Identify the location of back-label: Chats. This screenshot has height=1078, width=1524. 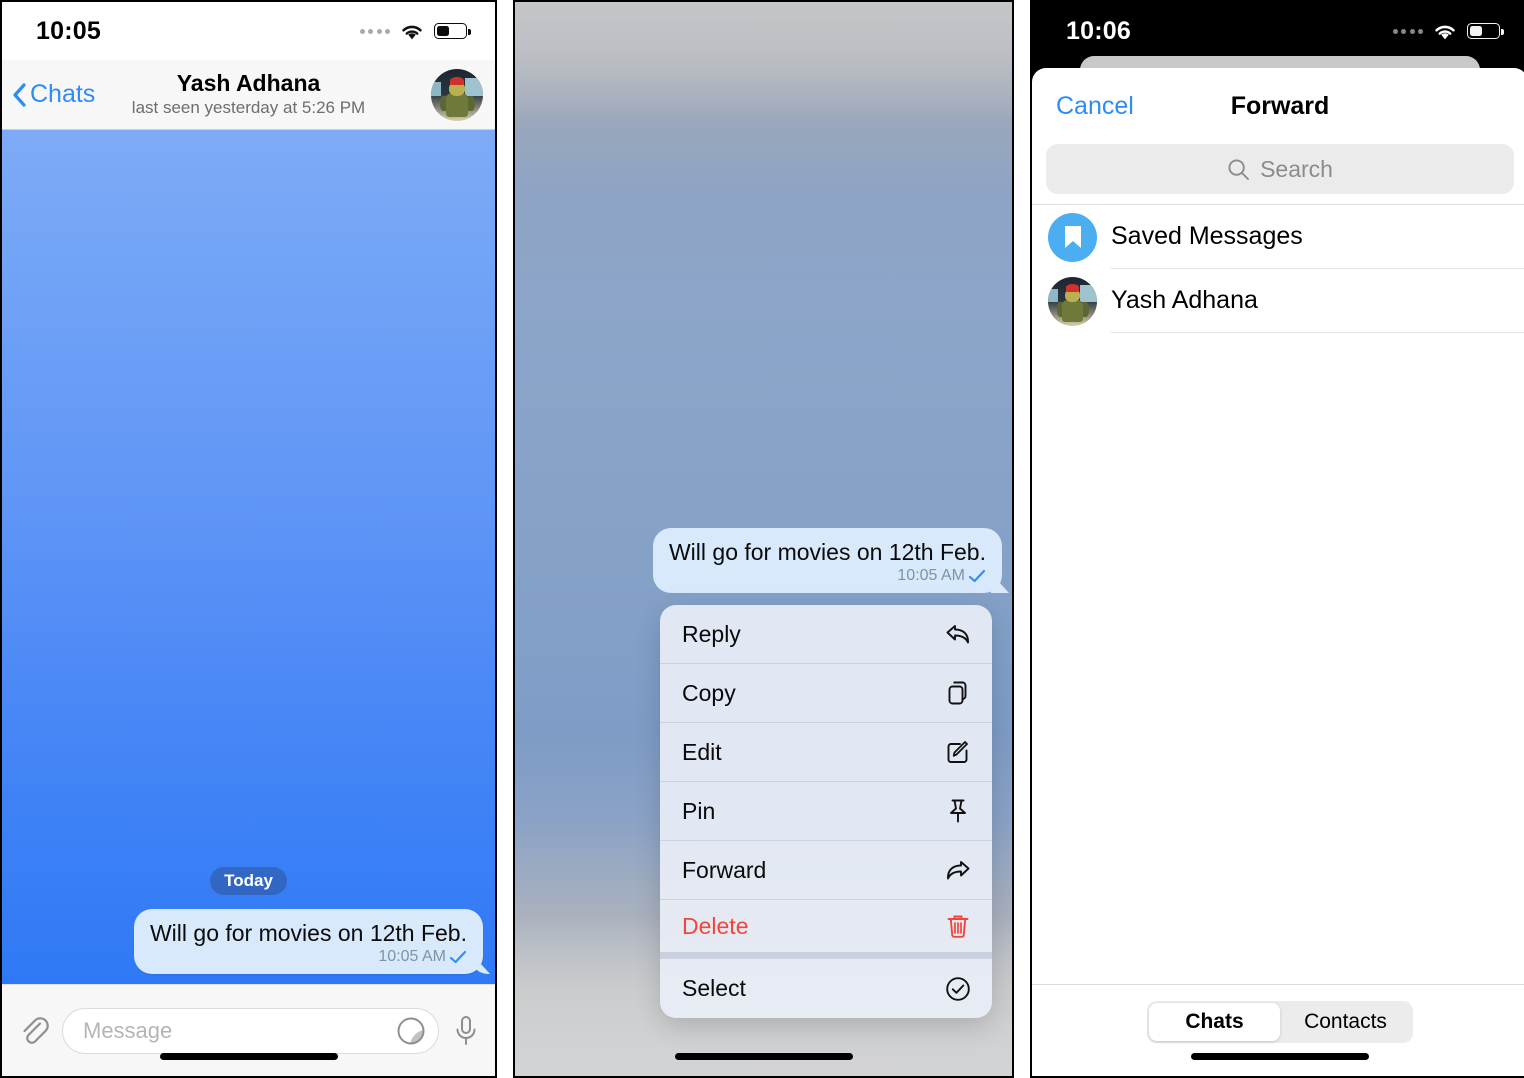
(63, 94).